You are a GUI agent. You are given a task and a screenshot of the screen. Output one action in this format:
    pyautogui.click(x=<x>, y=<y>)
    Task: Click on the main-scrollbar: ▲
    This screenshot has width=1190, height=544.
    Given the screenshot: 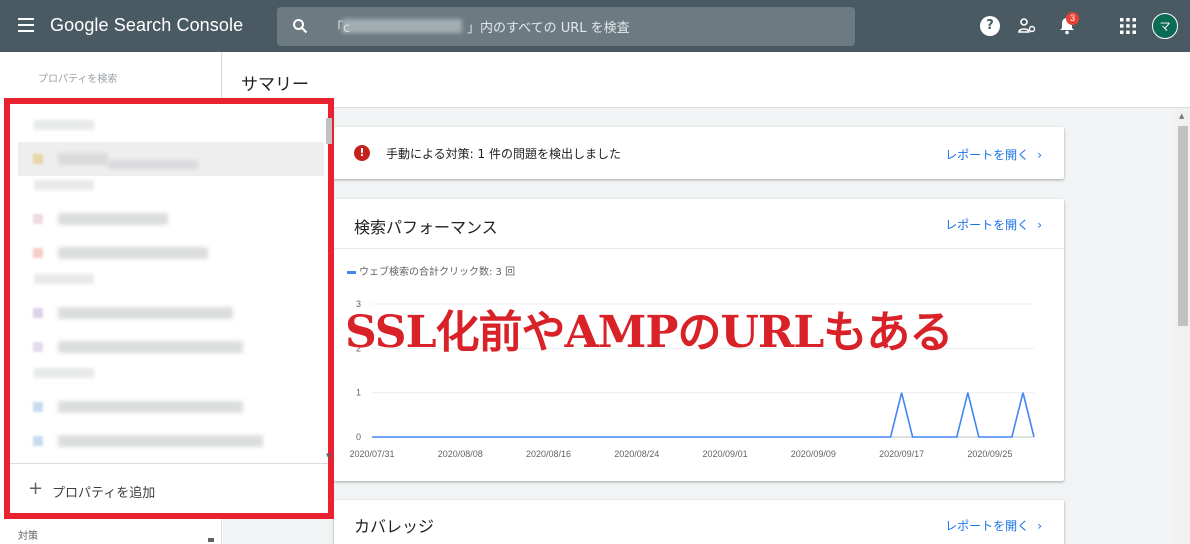 What is the action you would take?
    pyautogui.click(x=1182, y=326)
    